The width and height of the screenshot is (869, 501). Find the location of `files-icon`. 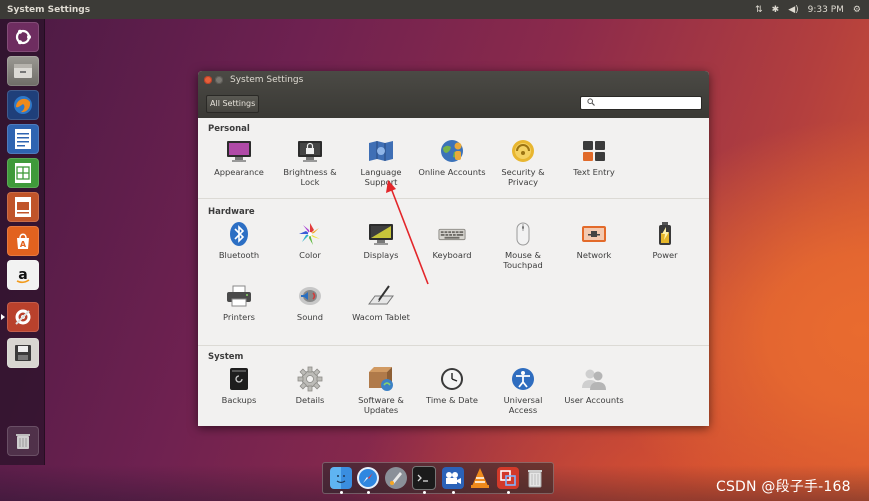

files-icon is located at coordinates (23, 71).